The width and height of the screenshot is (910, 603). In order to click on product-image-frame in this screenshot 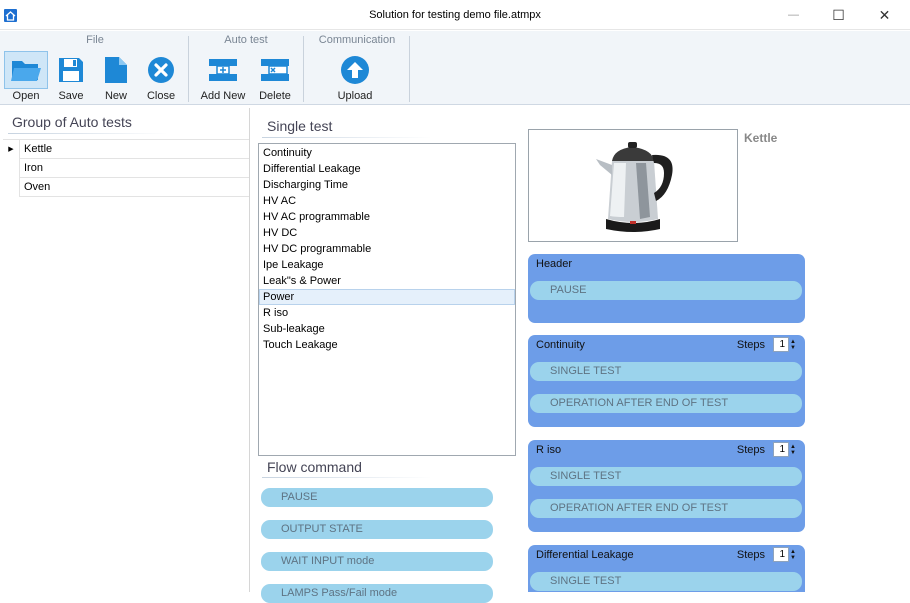, I will do `click(633, 185)`.